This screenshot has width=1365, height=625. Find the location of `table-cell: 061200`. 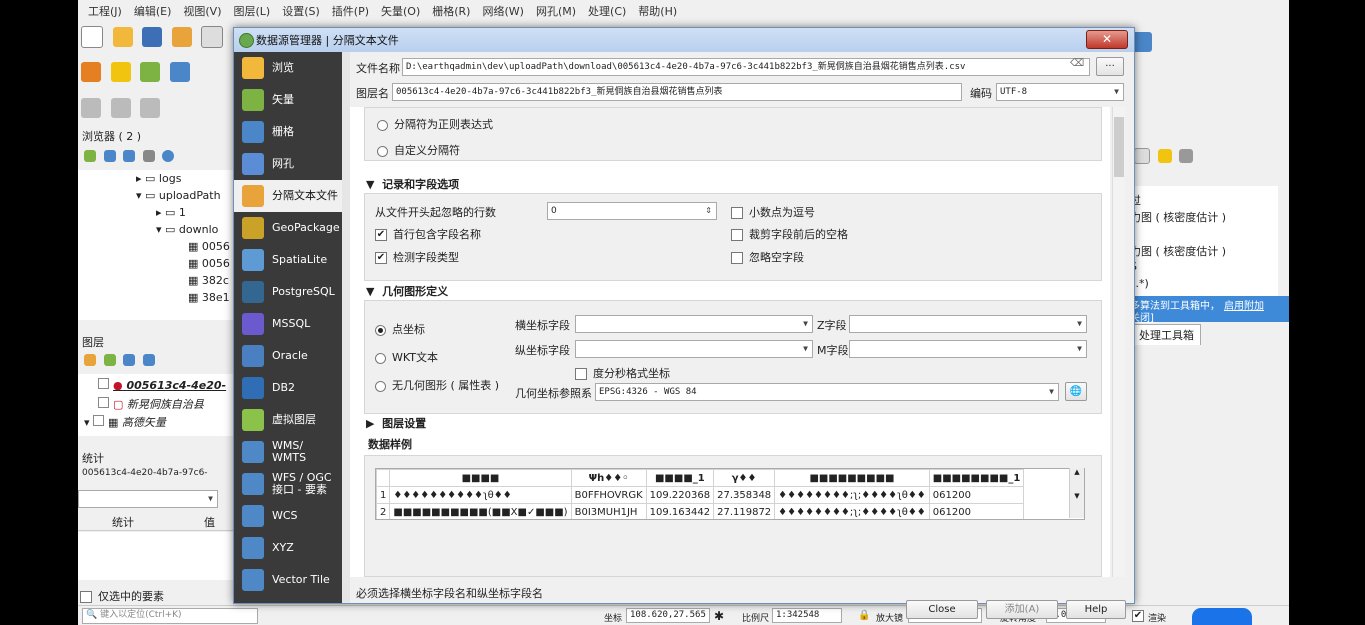

table-cell: 061200 is located at coordinates (976, 511).